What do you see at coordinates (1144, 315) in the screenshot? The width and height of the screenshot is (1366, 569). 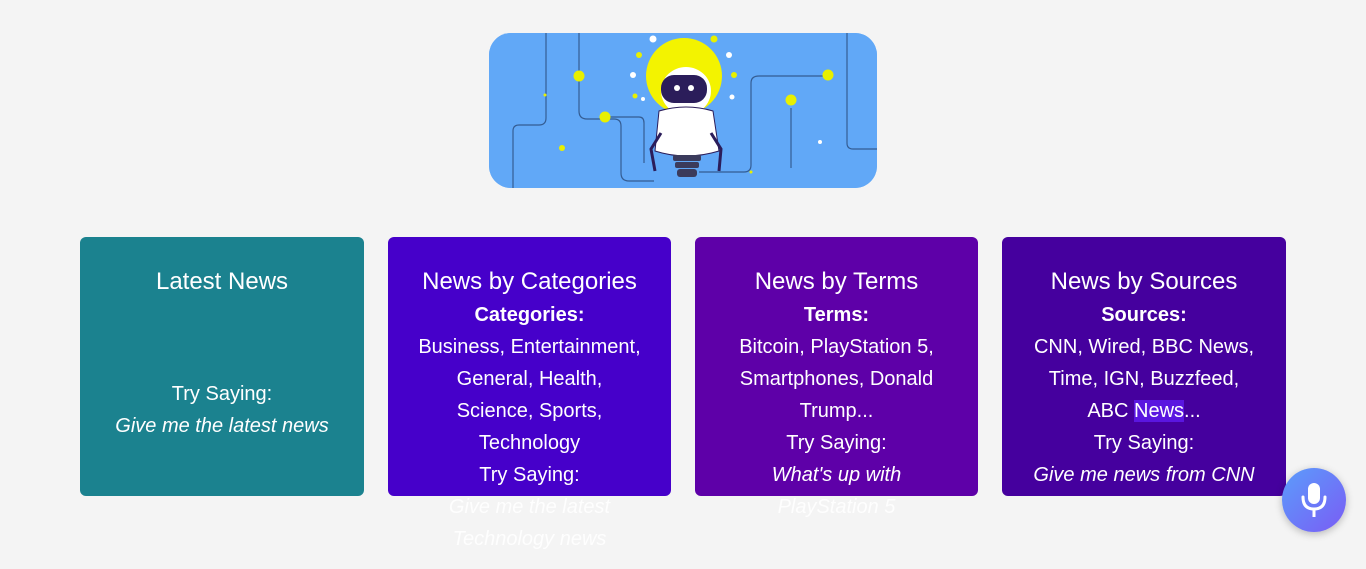 I see `sources-label: Sources:` at bounding box center [1144, 315].